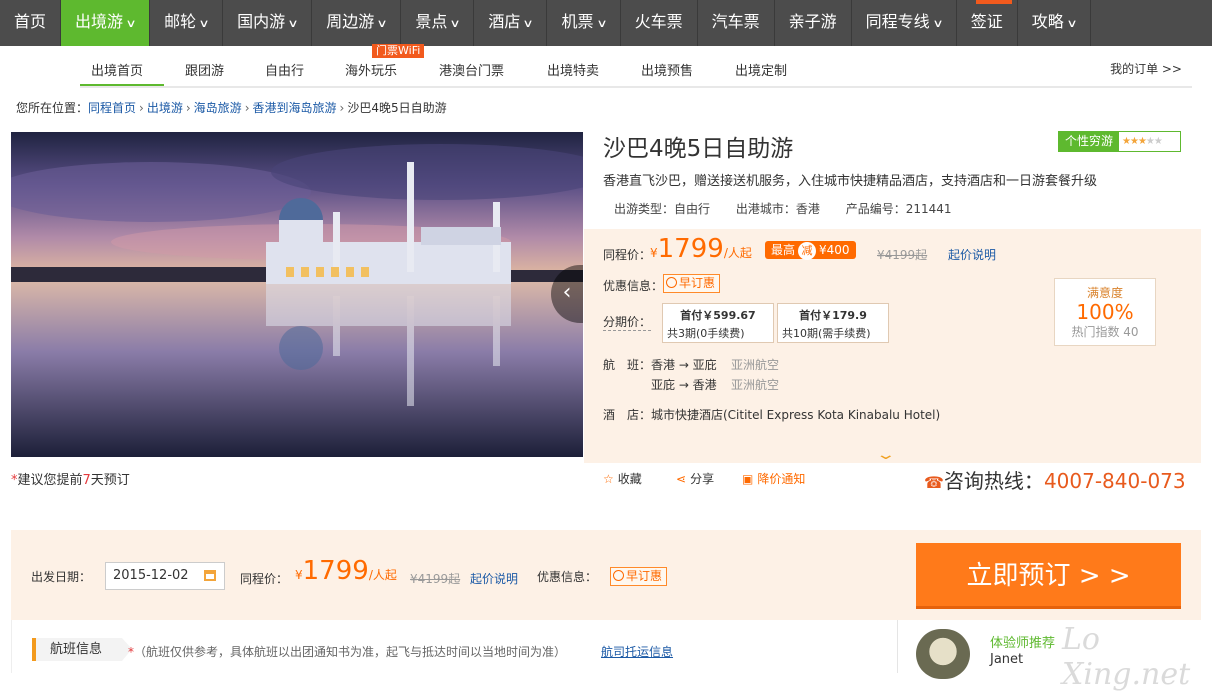 The width and height of the screenshot is (1212, 692). I want to click on active-underline, so click(122, 85).